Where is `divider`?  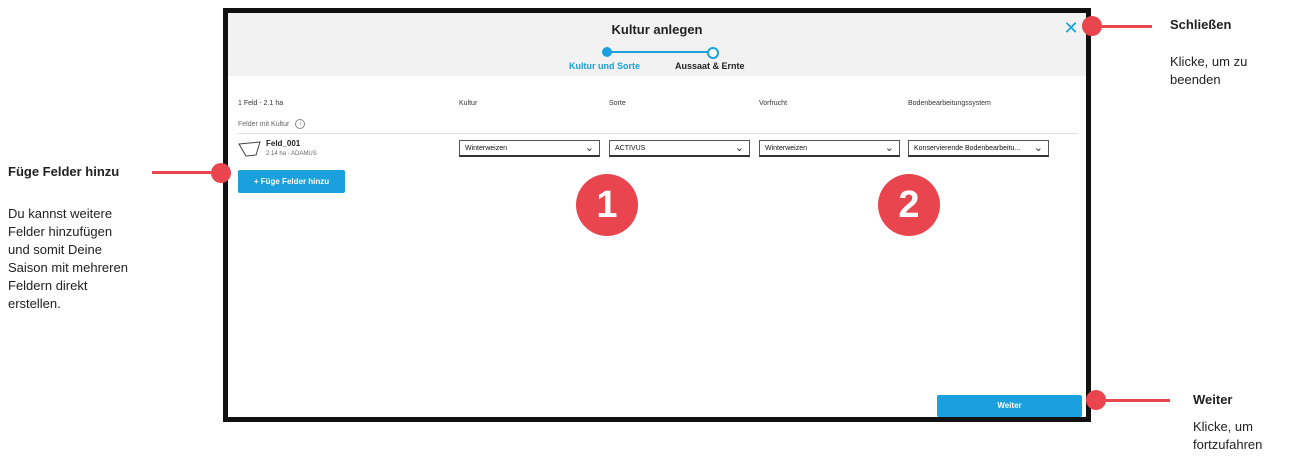
divider is located at coordinates (658, 133).